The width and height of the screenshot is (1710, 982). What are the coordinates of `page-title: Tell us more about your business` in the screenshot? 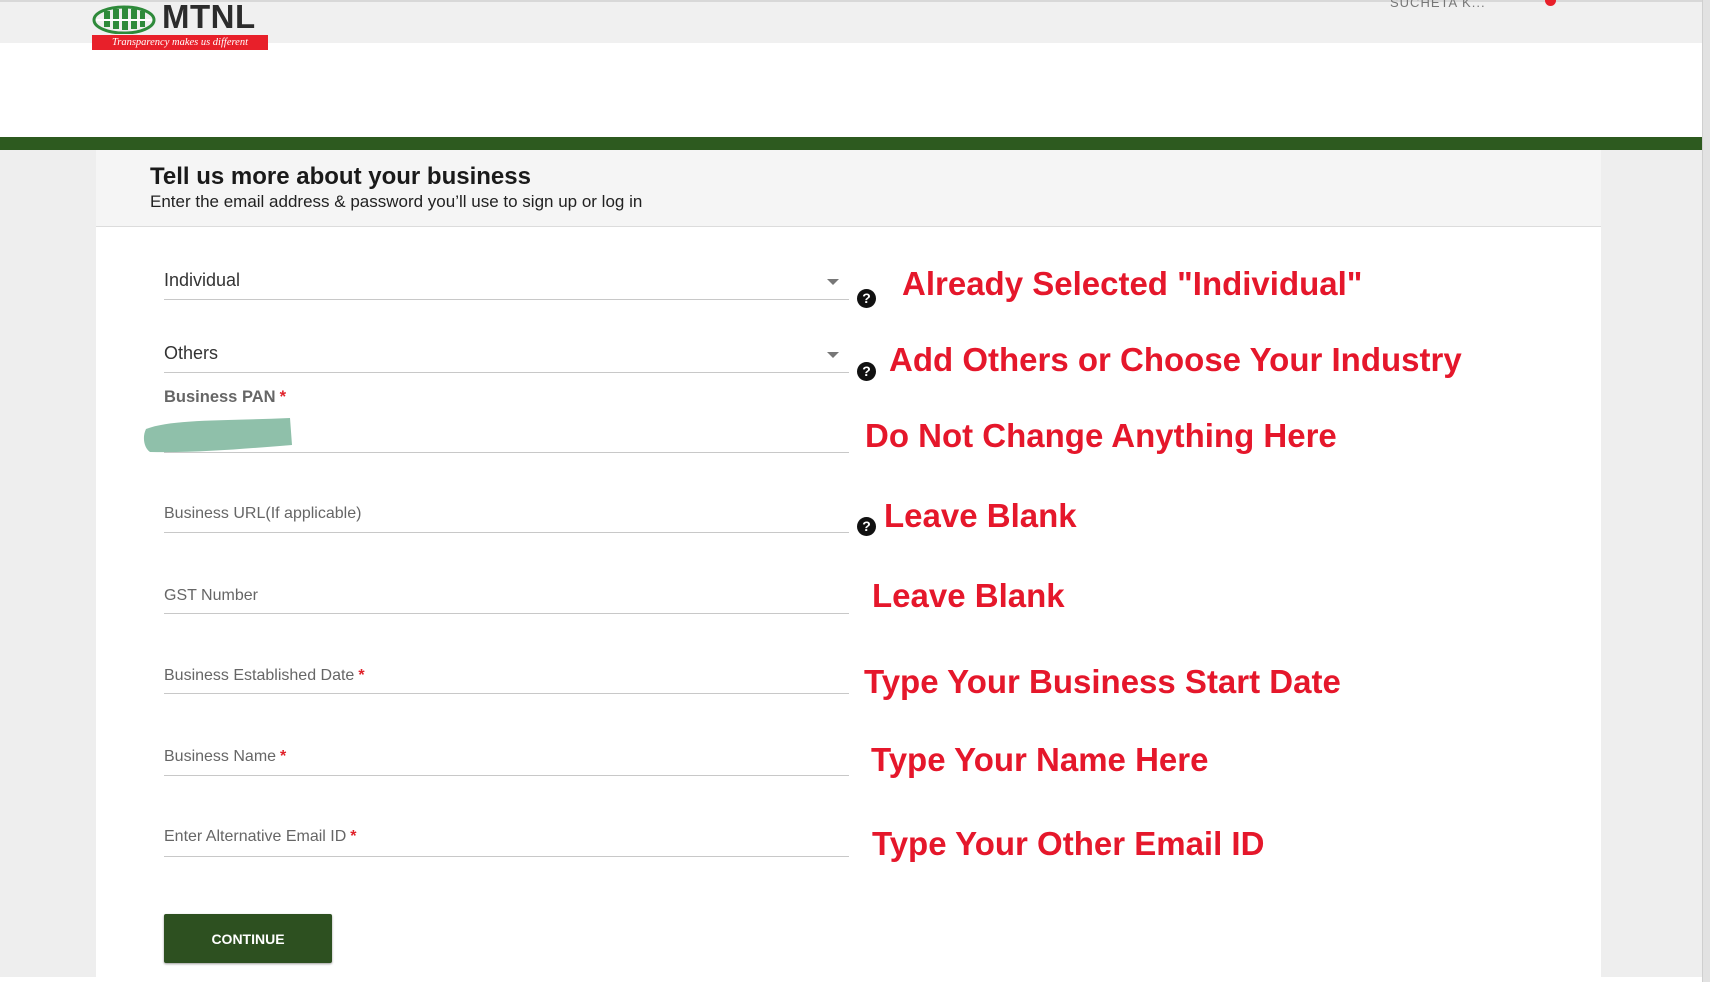 It's located at (340, 176).